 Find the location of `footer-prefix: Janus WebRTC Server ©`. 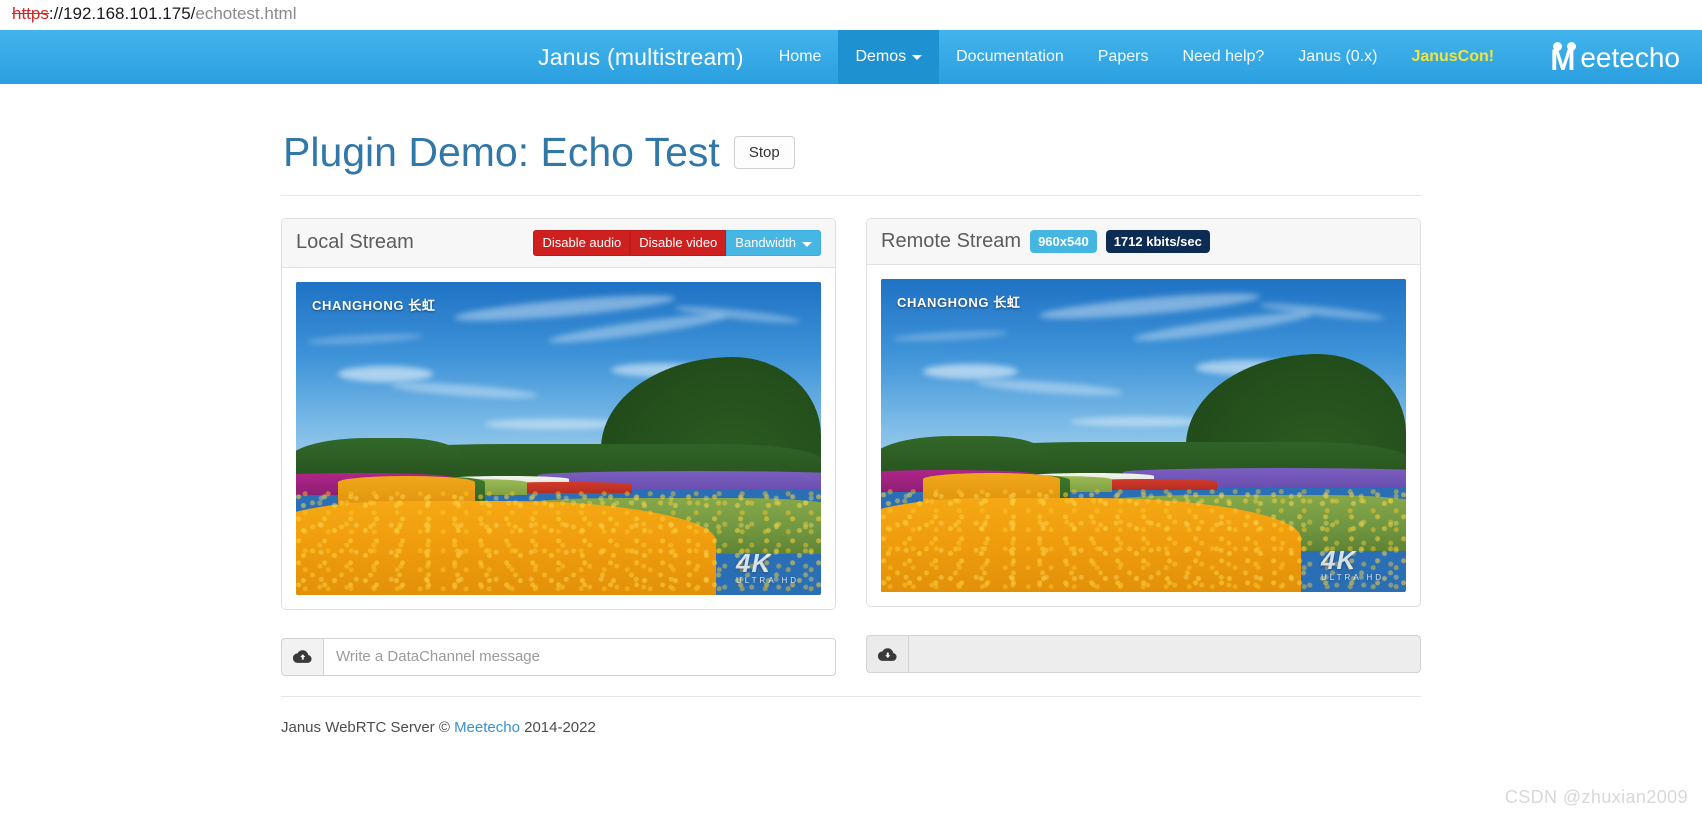

footer-prefix: Janus WebRTC Server © is located at coordinates (368, 727).